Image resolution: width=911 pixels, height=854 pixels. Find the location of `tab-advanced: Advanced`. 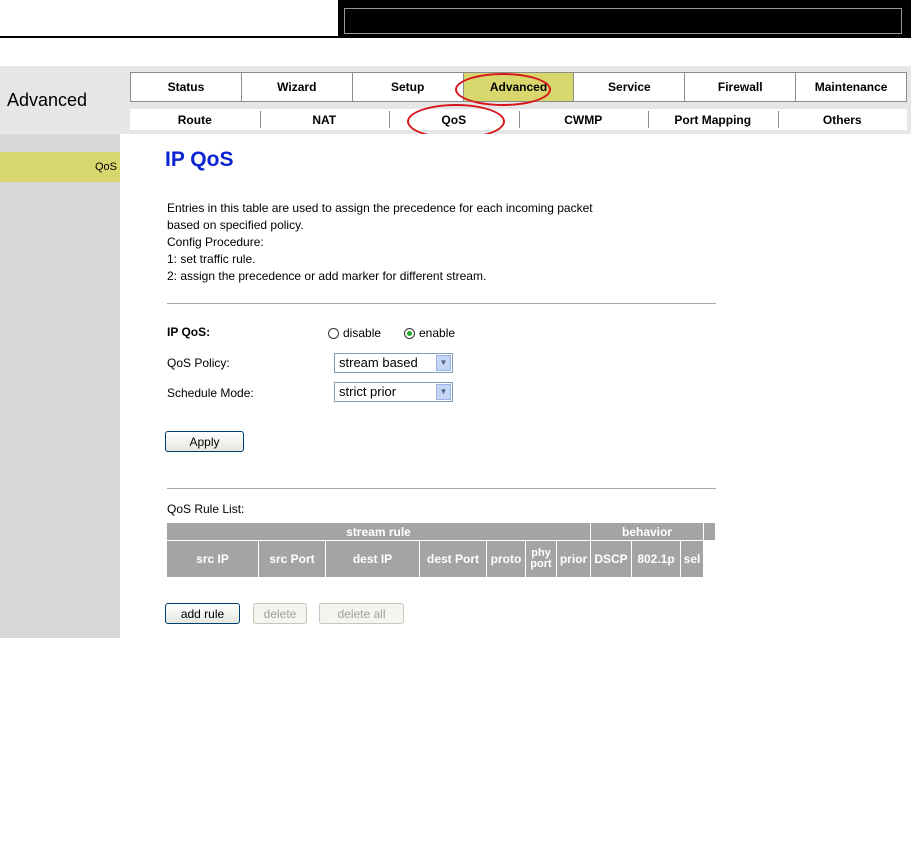

tab-advanced: Advanced is located at coordinates (519, 87).